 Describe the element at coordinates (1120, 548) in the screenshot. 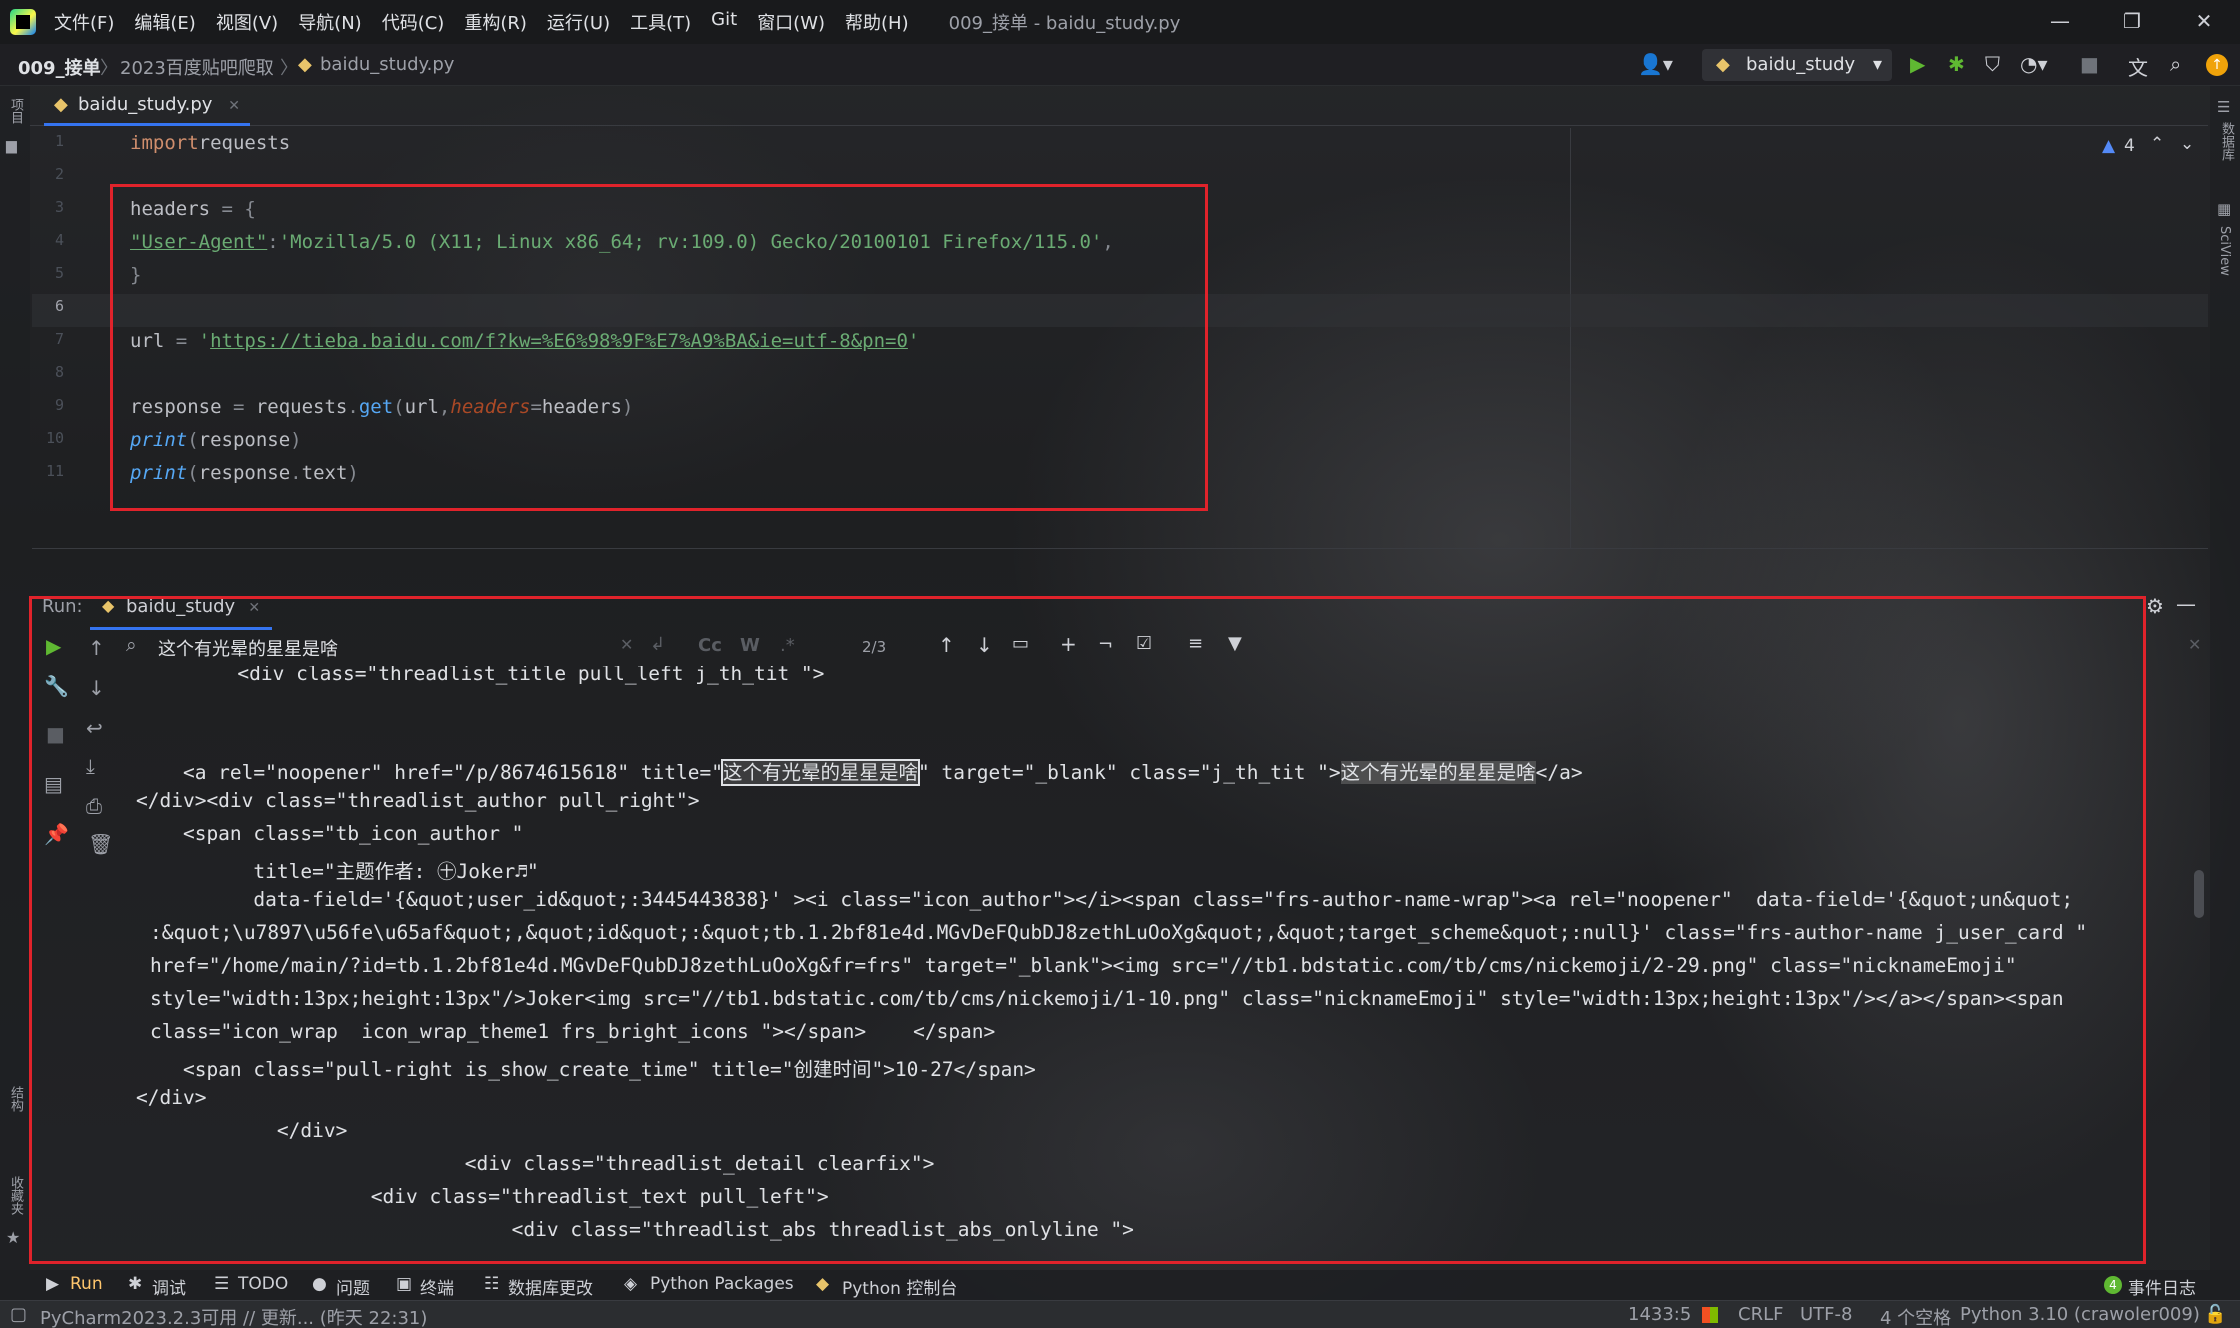

I see `panel-divider` at that location.